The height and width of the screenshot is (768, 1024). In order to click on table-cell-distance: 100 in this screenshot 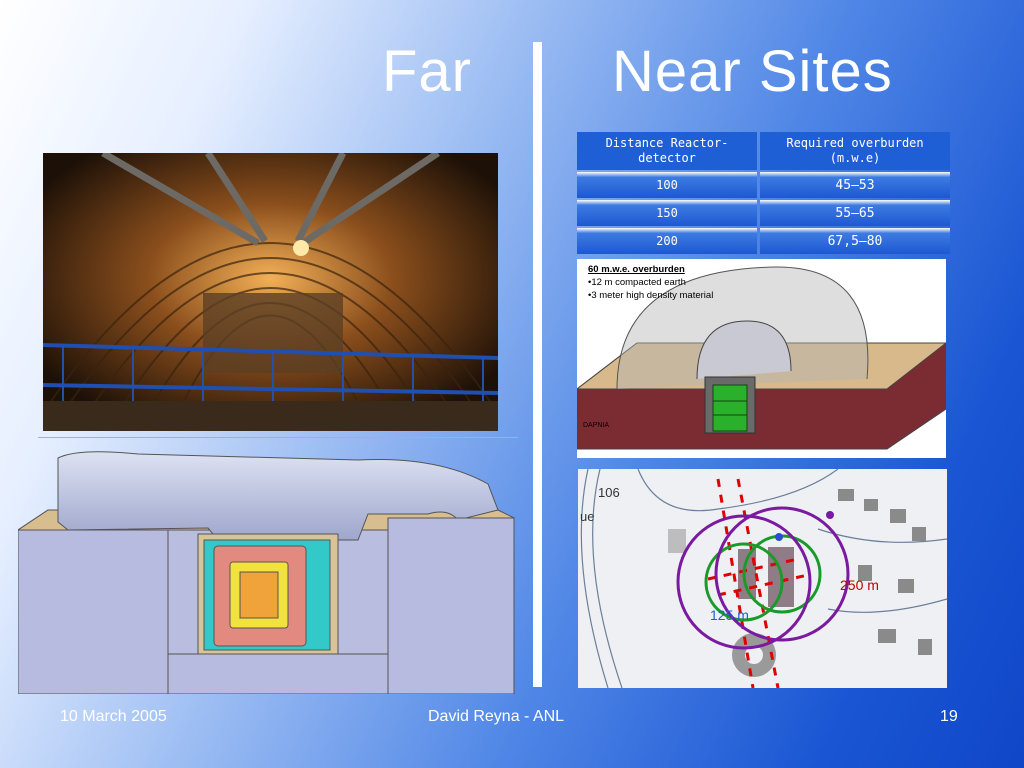, I will do `click(667, 185)`.